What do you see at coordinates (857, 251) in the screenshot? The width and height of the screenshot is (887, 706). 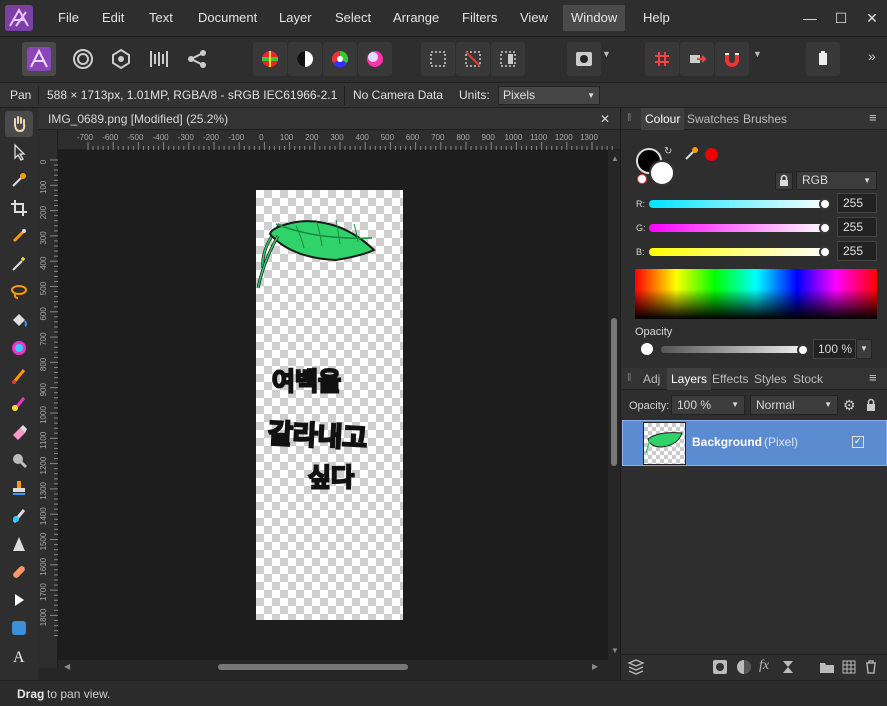 I see `blue-value-field: 255` at bounding box center [857, 251].